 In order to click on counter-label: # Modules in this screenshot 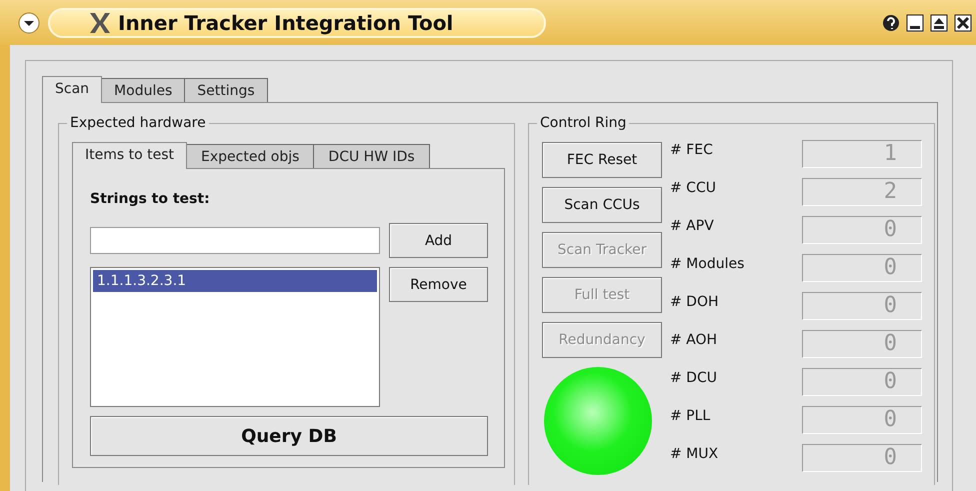, I will do `click(708, 264)`.